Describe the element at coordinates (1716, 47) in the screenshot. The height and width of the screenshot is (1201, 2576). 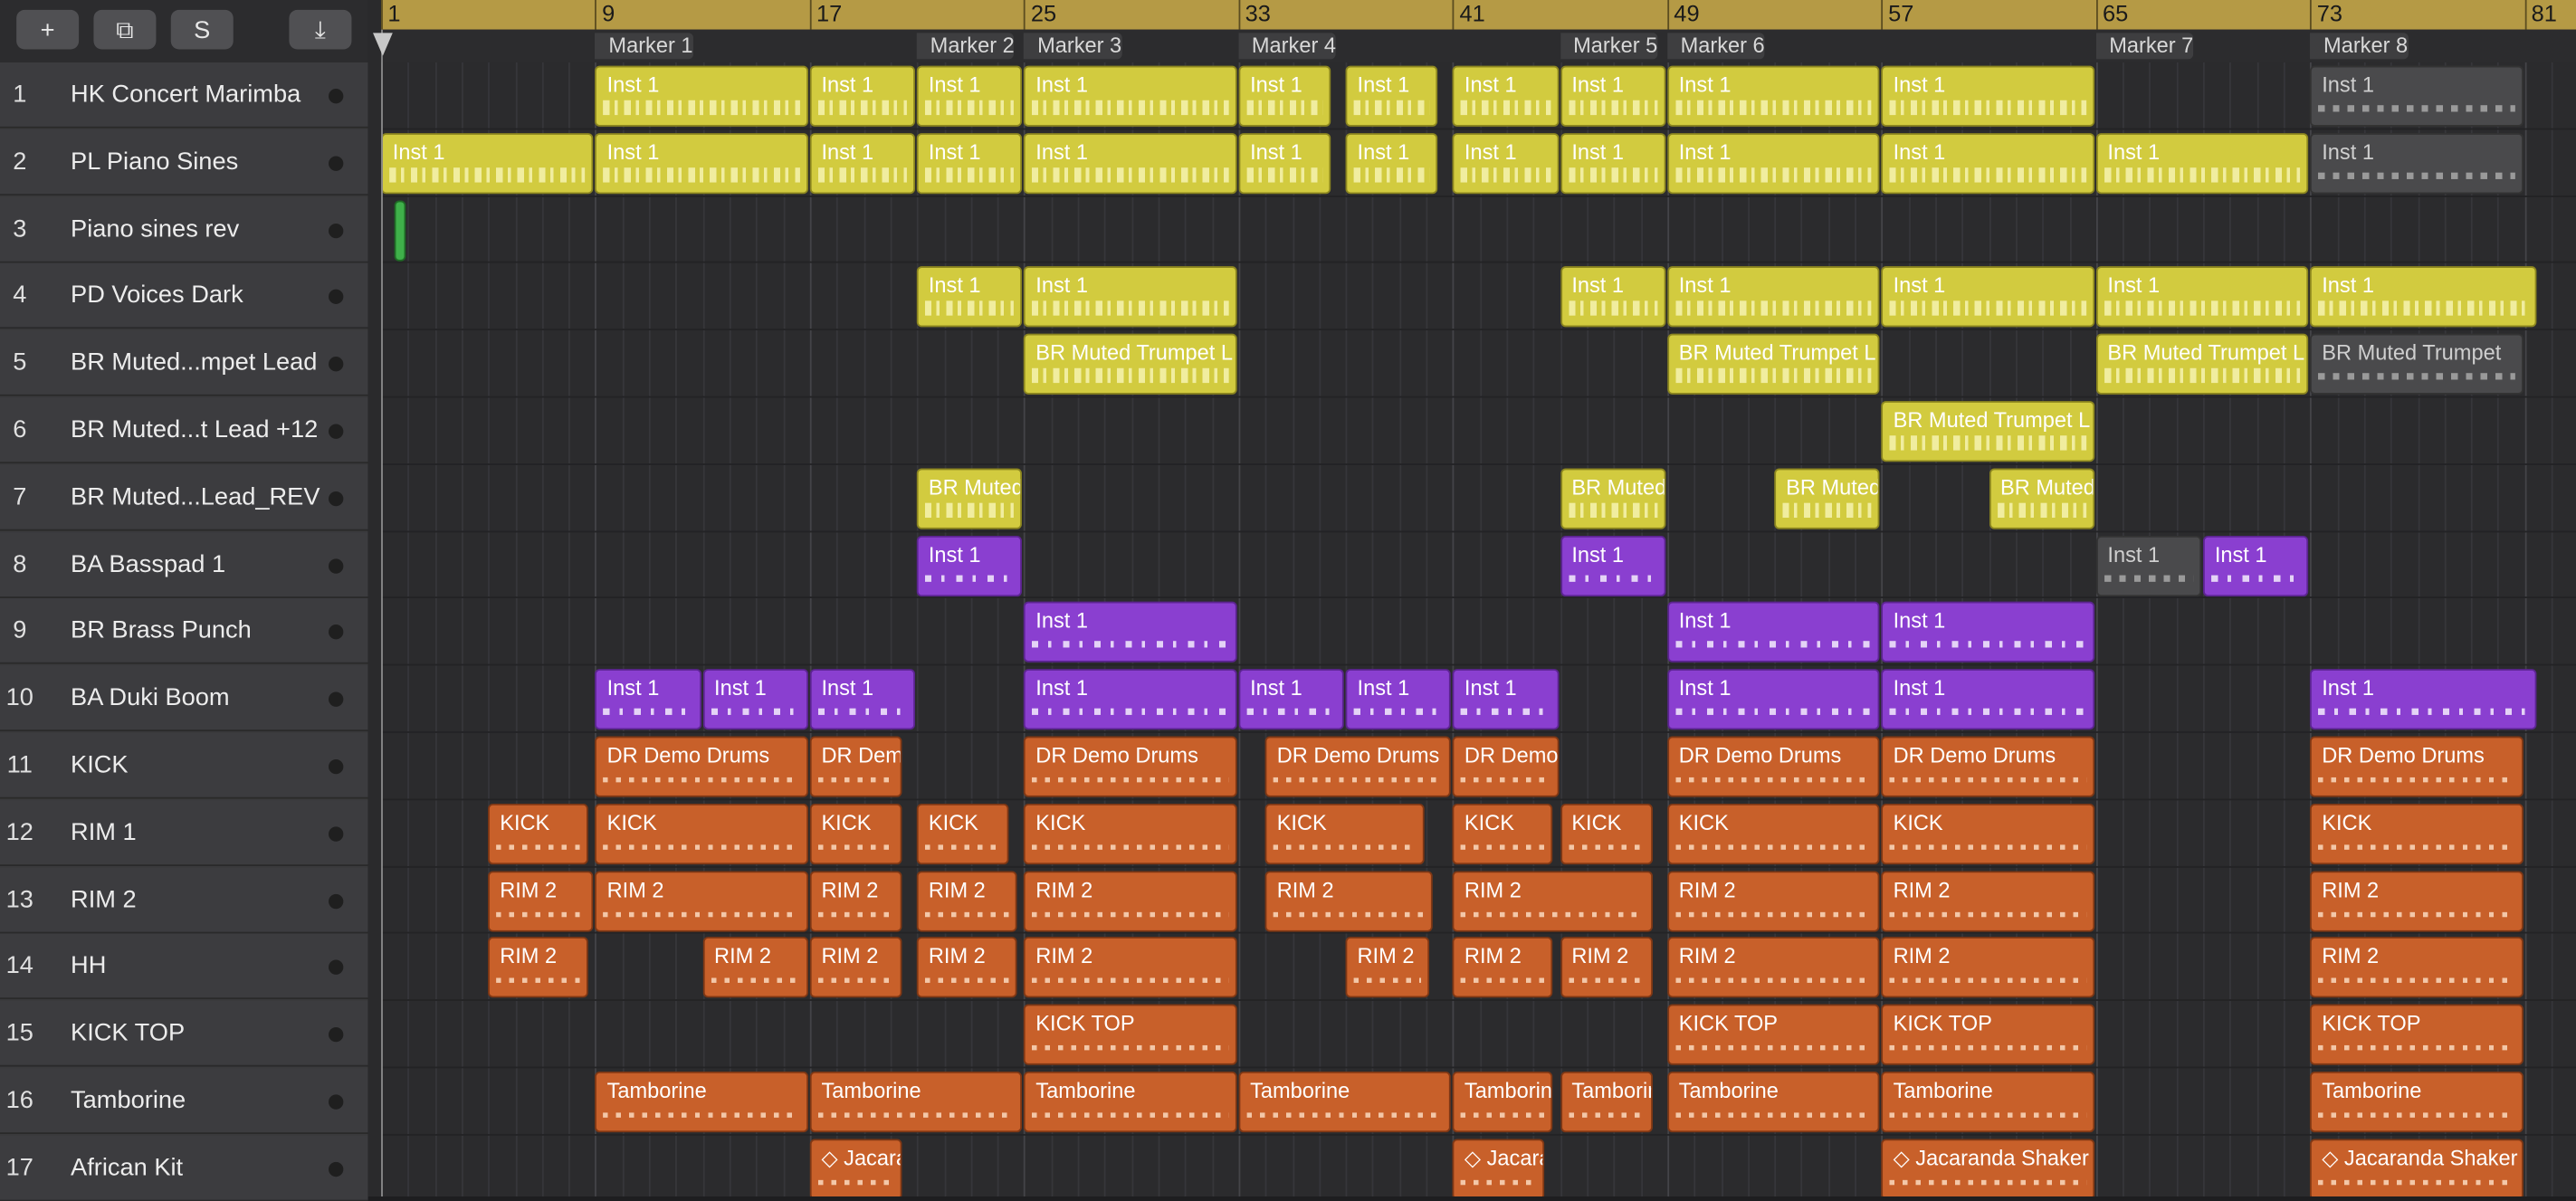
I see `marker-6: Marker 6` at that location.